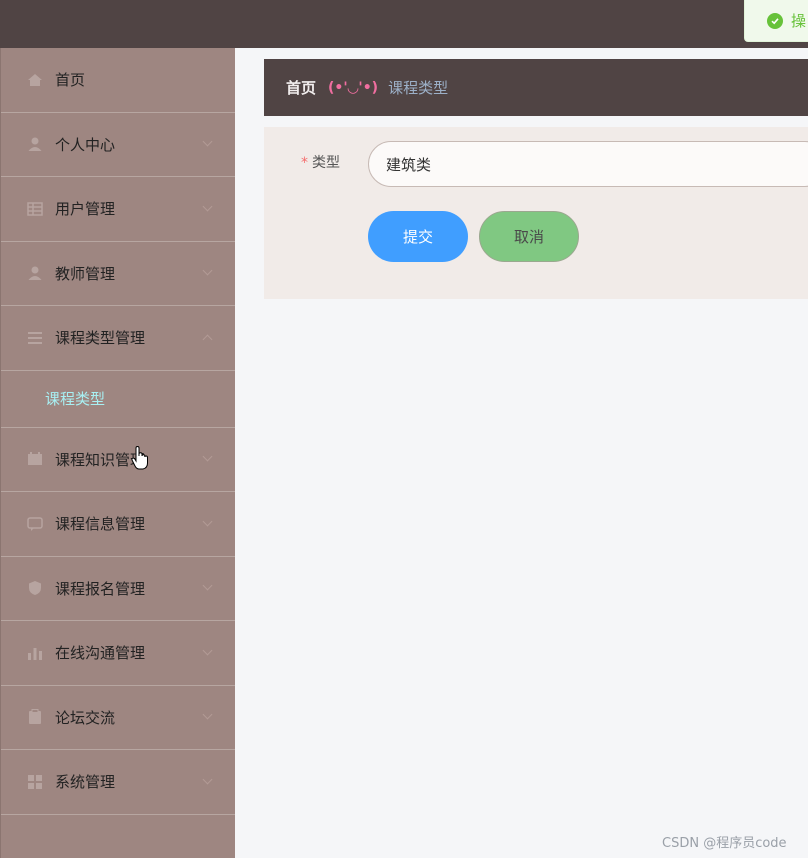 The image size is (808, 858). What do you see at coordinates (35, 782) in the screenshot?
I see `apps-icon` at bounding box center [35, 782].